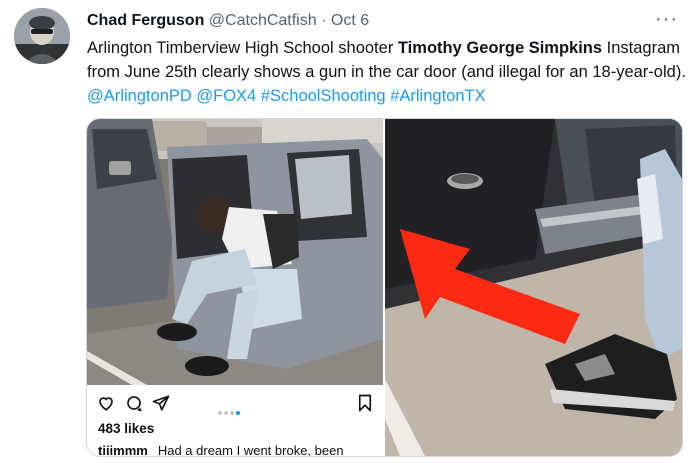 This screenshot has height=463, width=700. I want to click on caption-username: tiiimmm, so click(123, 450).